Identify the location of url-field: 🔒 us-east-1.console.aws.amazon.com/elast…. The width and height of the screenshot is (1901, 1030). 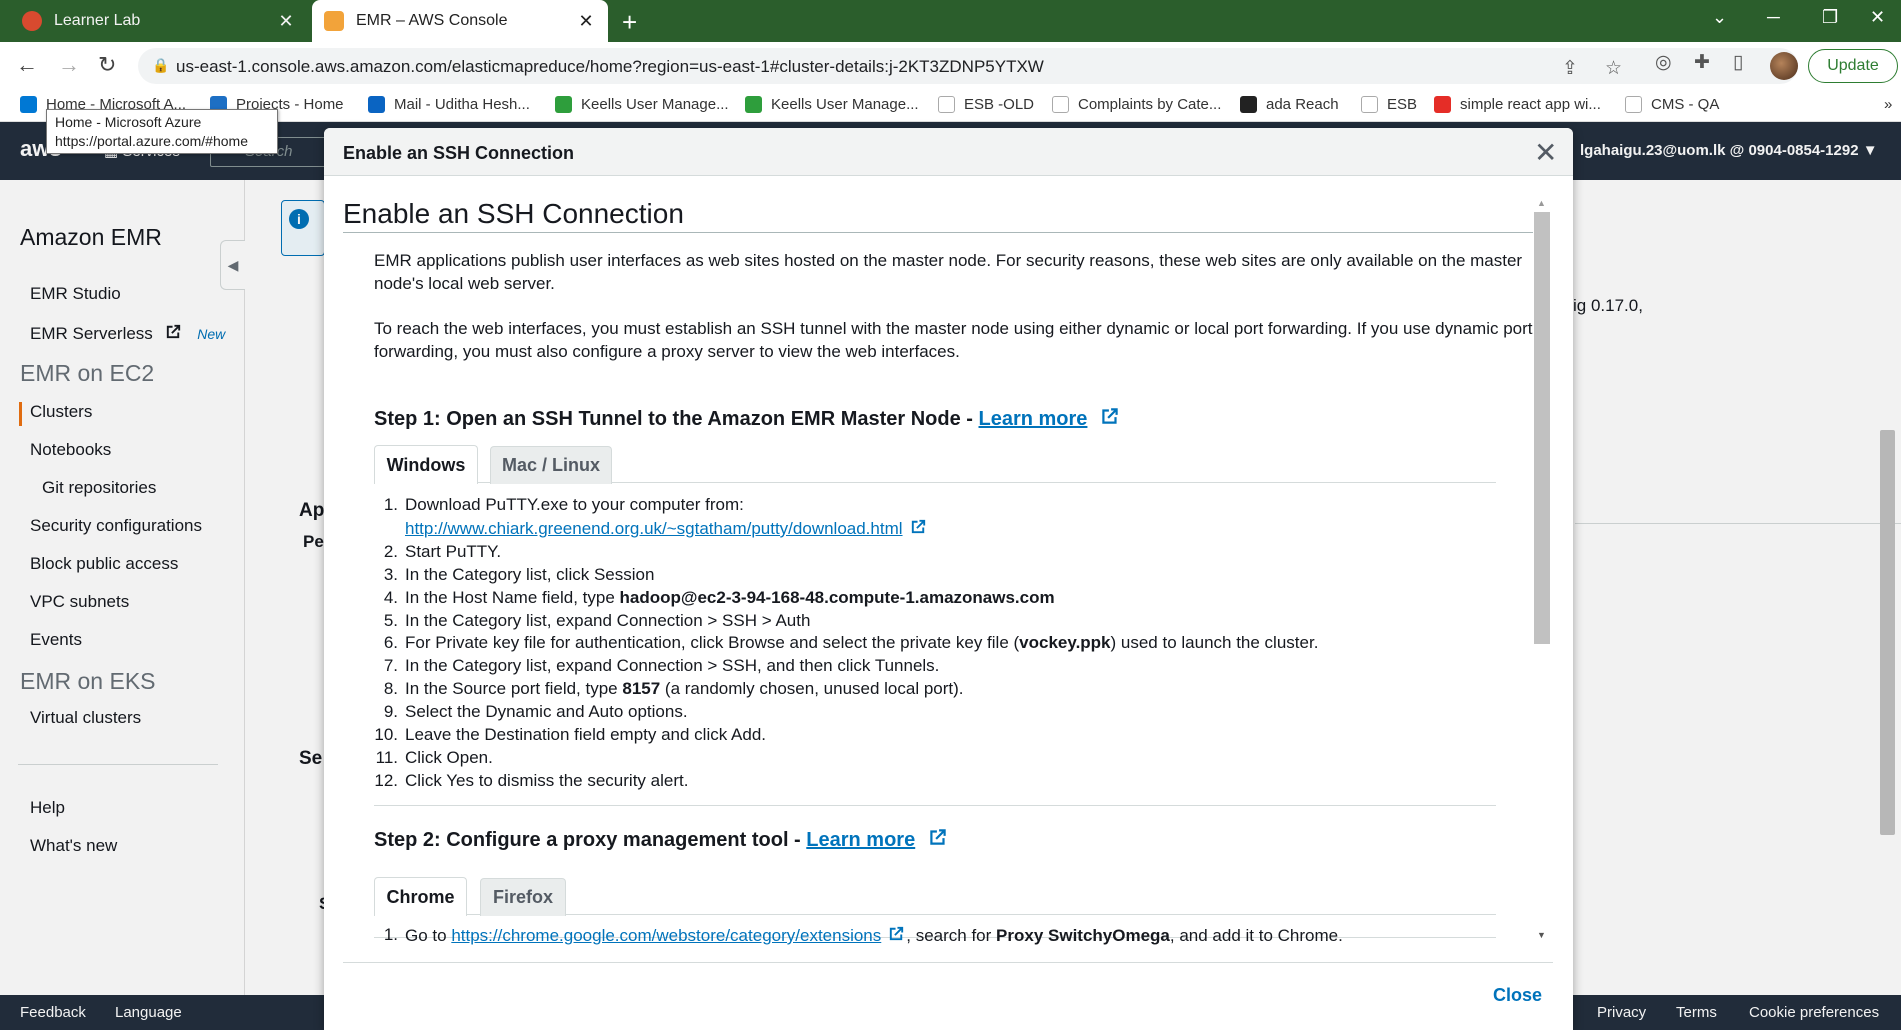
(968, 66).